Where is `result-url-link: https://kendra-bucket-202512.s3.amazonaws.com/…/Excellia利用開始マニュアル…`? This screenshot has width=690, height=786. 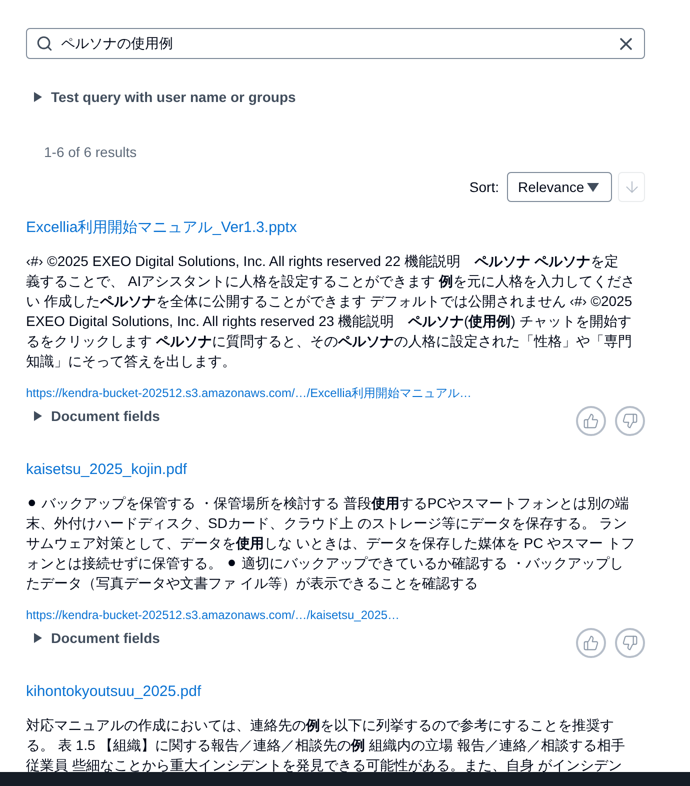
result-url-link: https://kendra-bucket-202512.s3.amazonaws.com/…/Excellia利用開始マニュアル… is located at coordinates (249, 393).